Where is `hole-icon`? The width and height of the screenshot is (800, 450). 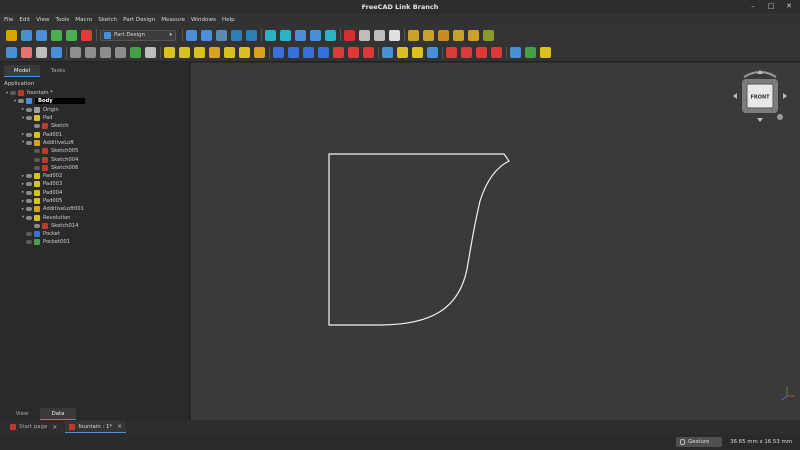
hole-icon is located at coordinates (293, 52).